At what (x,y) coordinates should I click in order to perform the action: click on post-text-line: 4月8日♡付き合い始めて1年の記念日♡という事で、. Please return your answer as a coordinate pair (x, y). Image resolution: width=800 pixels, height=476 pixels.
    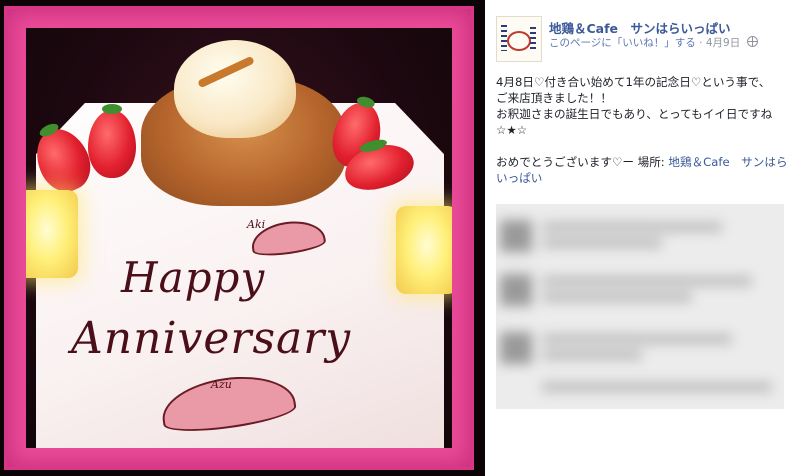
    Looking at the image, I should click on (633, 82).